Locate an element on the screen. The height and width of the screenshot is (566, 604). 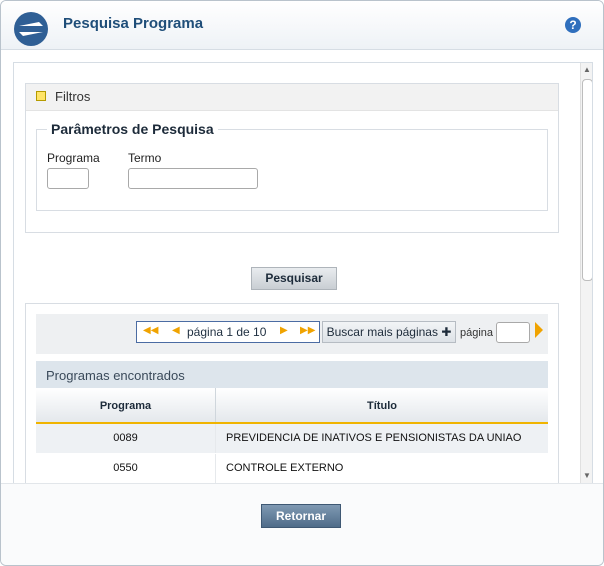
row-programa: 0550 is located at coordinates (125, 468).